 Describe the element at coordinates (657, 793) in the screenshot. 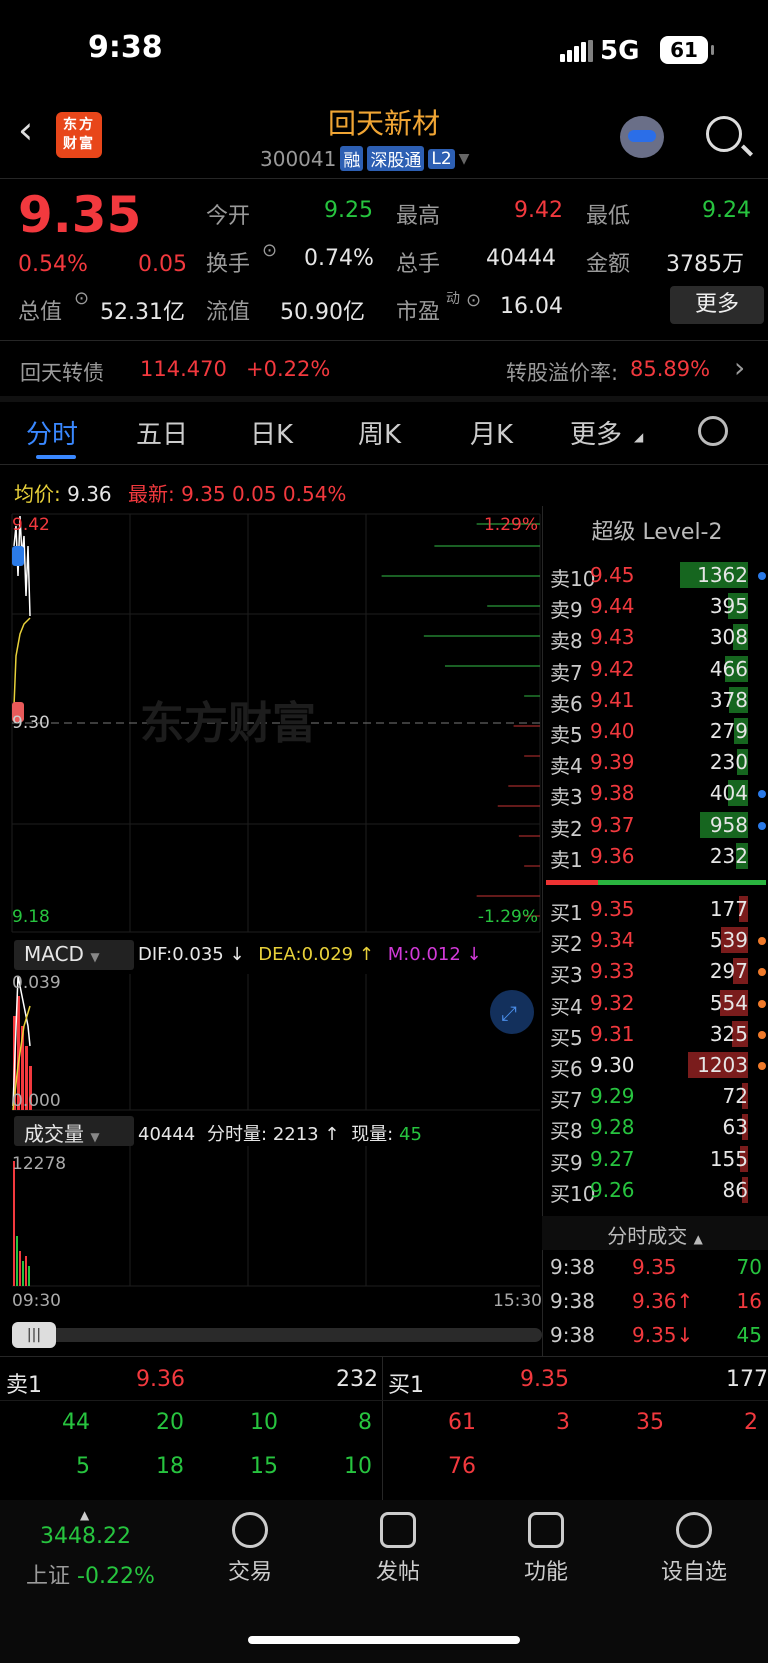

I see `ask-row: 卖3 9.38 404` at that location.